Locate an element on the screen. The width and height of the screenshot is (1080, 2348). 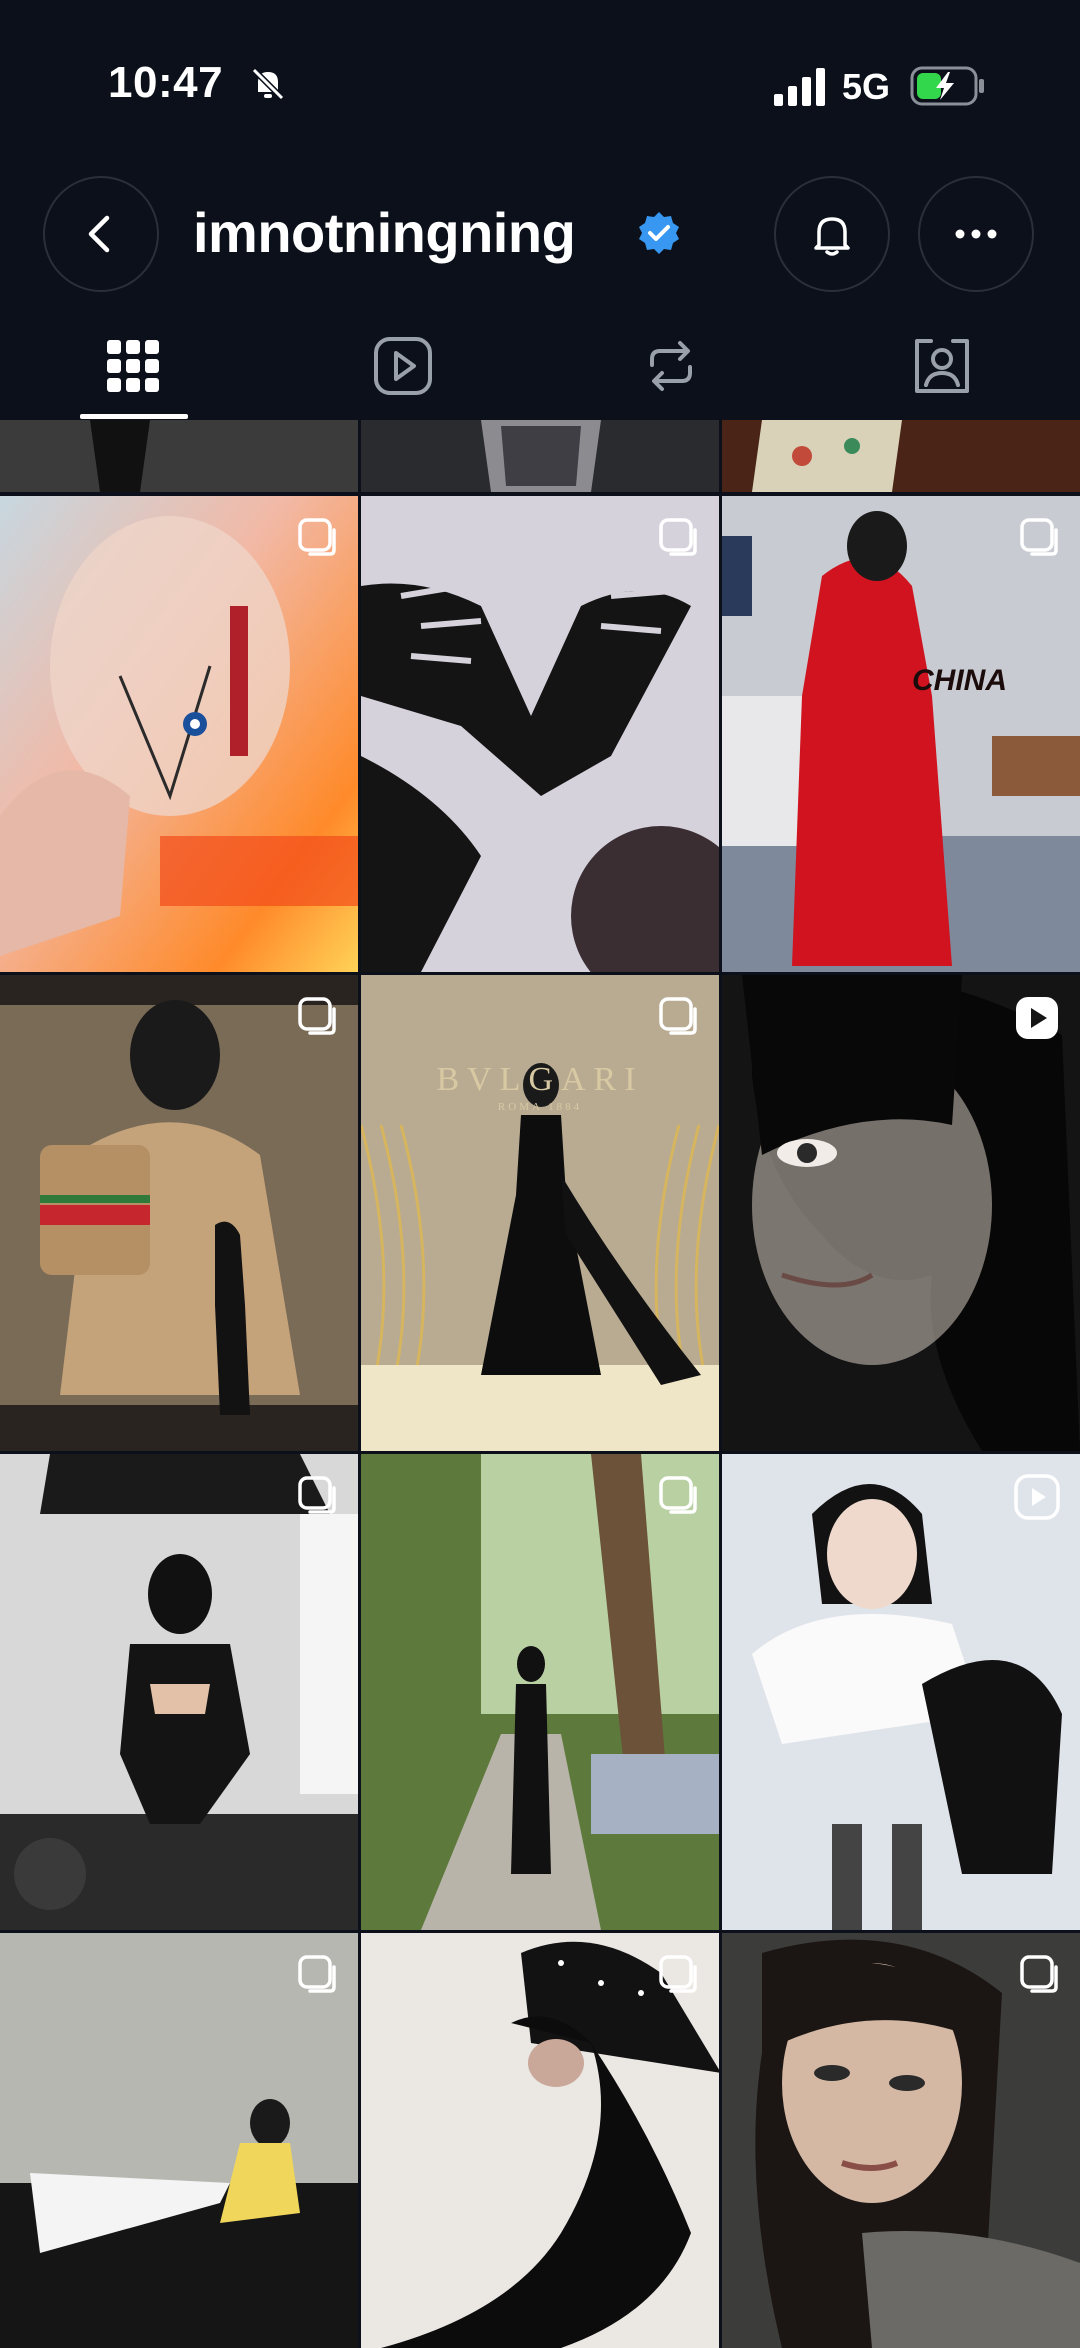
post-thumbnail: CHINA is located at coordinates (901, 734).